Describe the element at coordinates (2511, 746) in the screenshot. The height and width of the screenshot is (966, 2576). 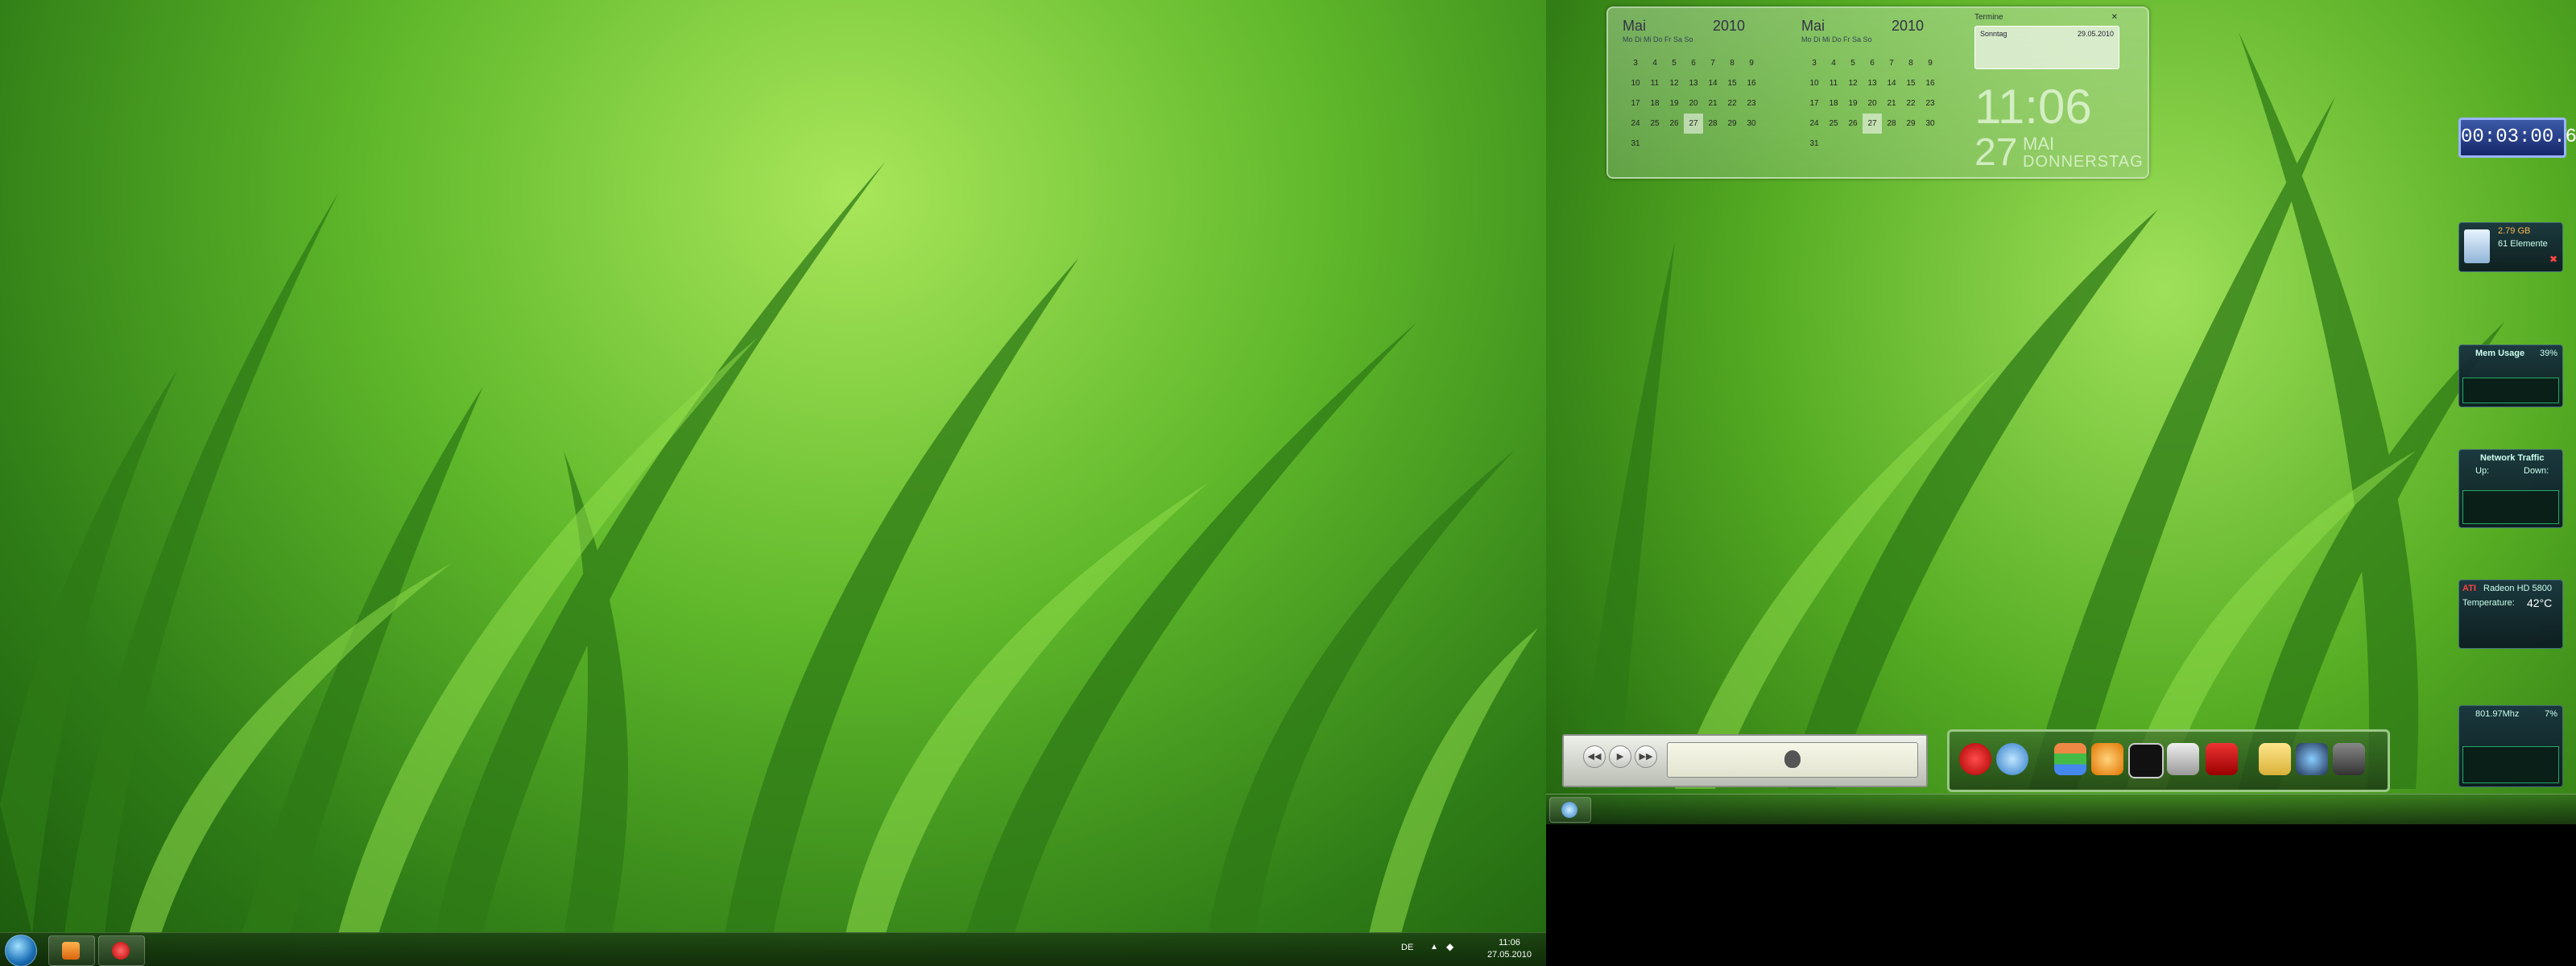
I see `cpu-monitor-gadget: 801.97Mhz 7%` at that location.